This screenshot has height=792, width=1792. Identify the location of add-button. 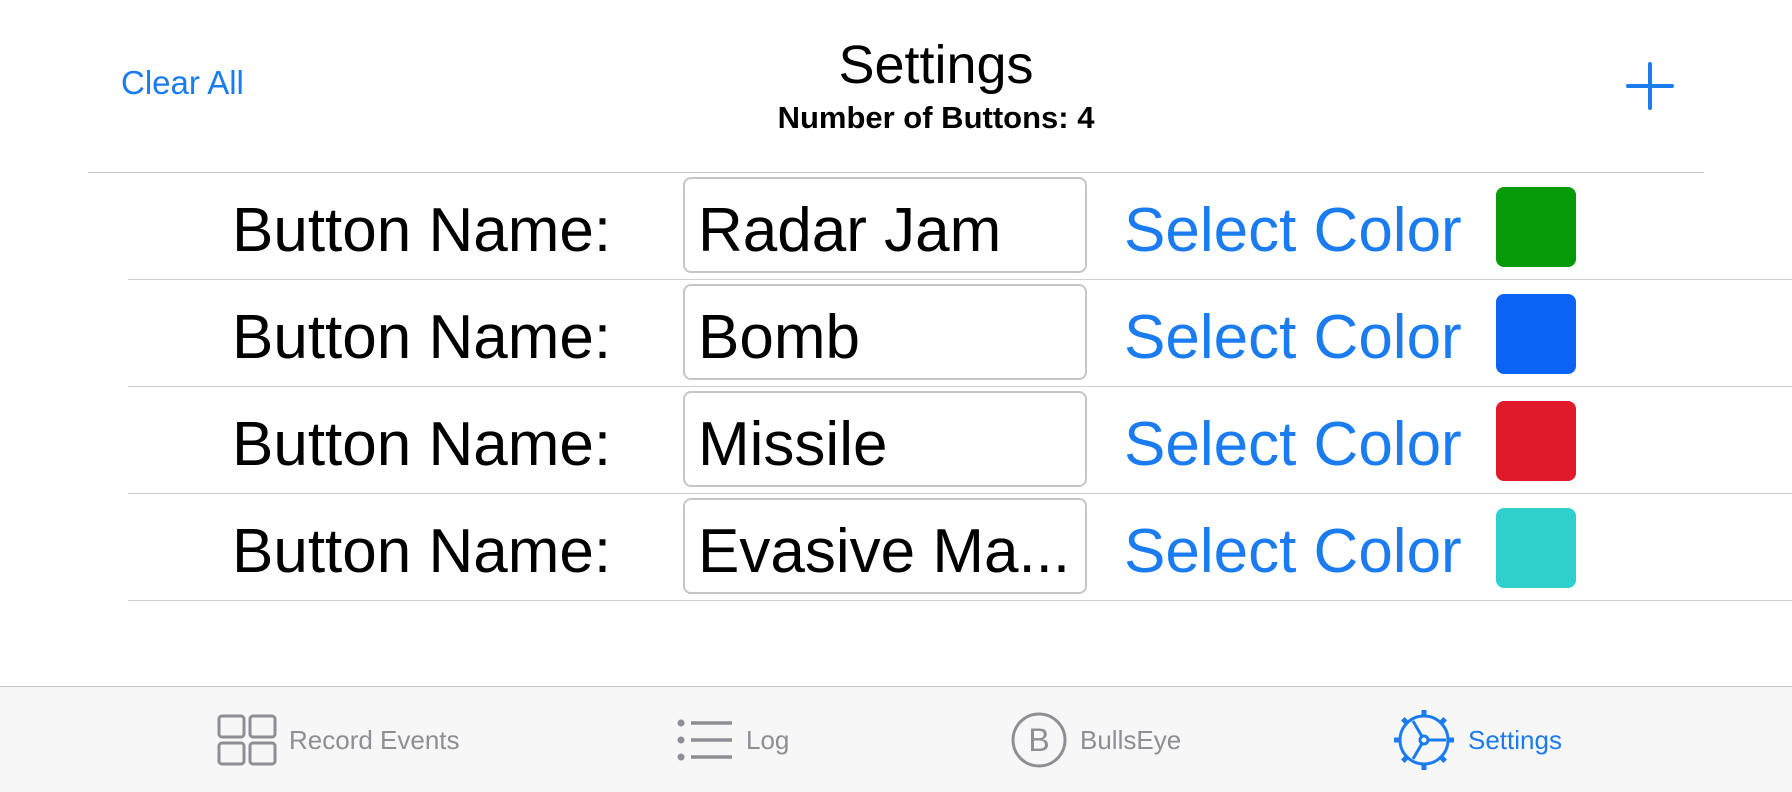
(1650, 86).